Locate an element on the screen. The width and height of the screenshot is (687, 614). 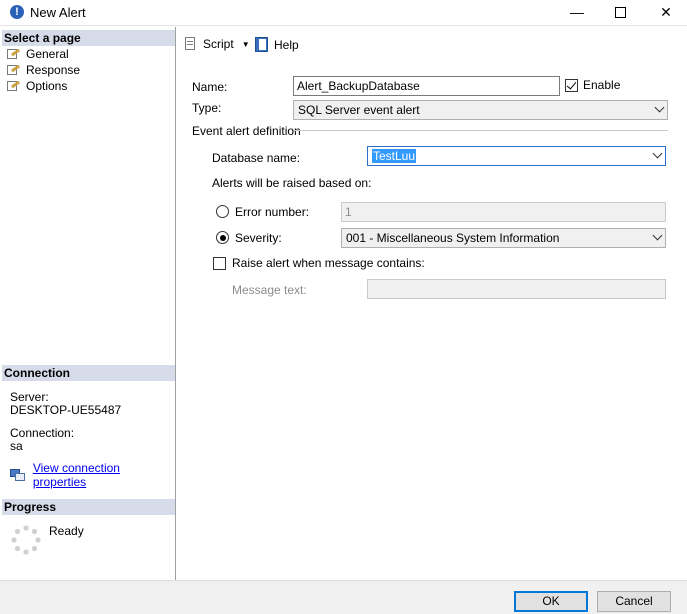
type-select-value: SQL Server event alert is located at coordinates (359, 110).